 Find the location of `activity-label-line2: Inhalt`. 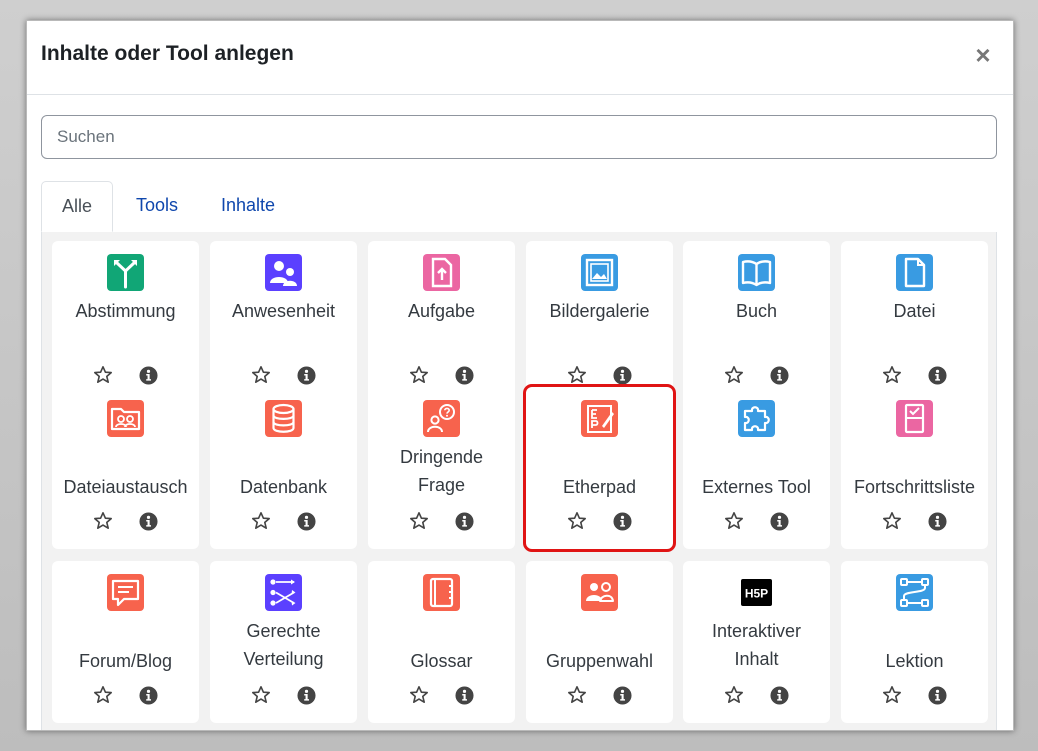

activity-label-line2: Inhalt is located at coordinates (756, 659).